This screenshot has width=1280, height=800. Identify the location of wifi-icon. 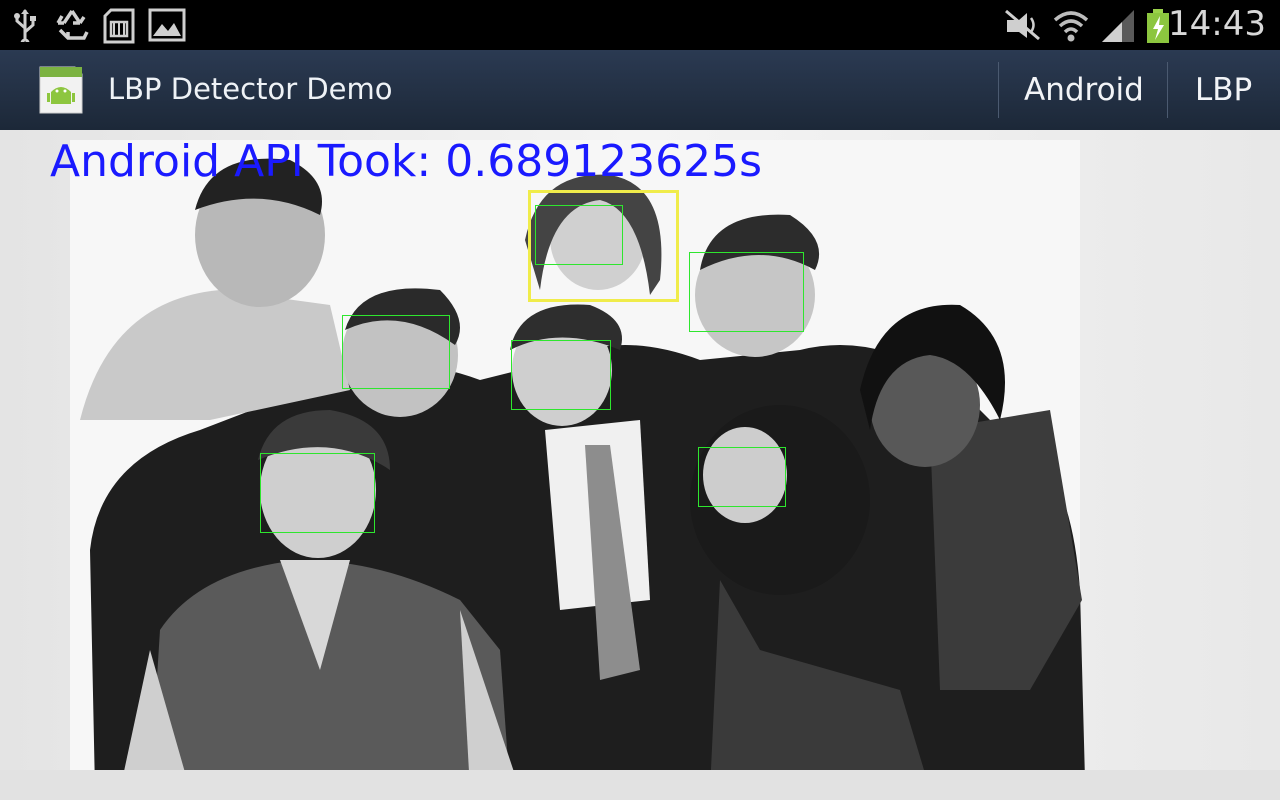
(1071, 26).